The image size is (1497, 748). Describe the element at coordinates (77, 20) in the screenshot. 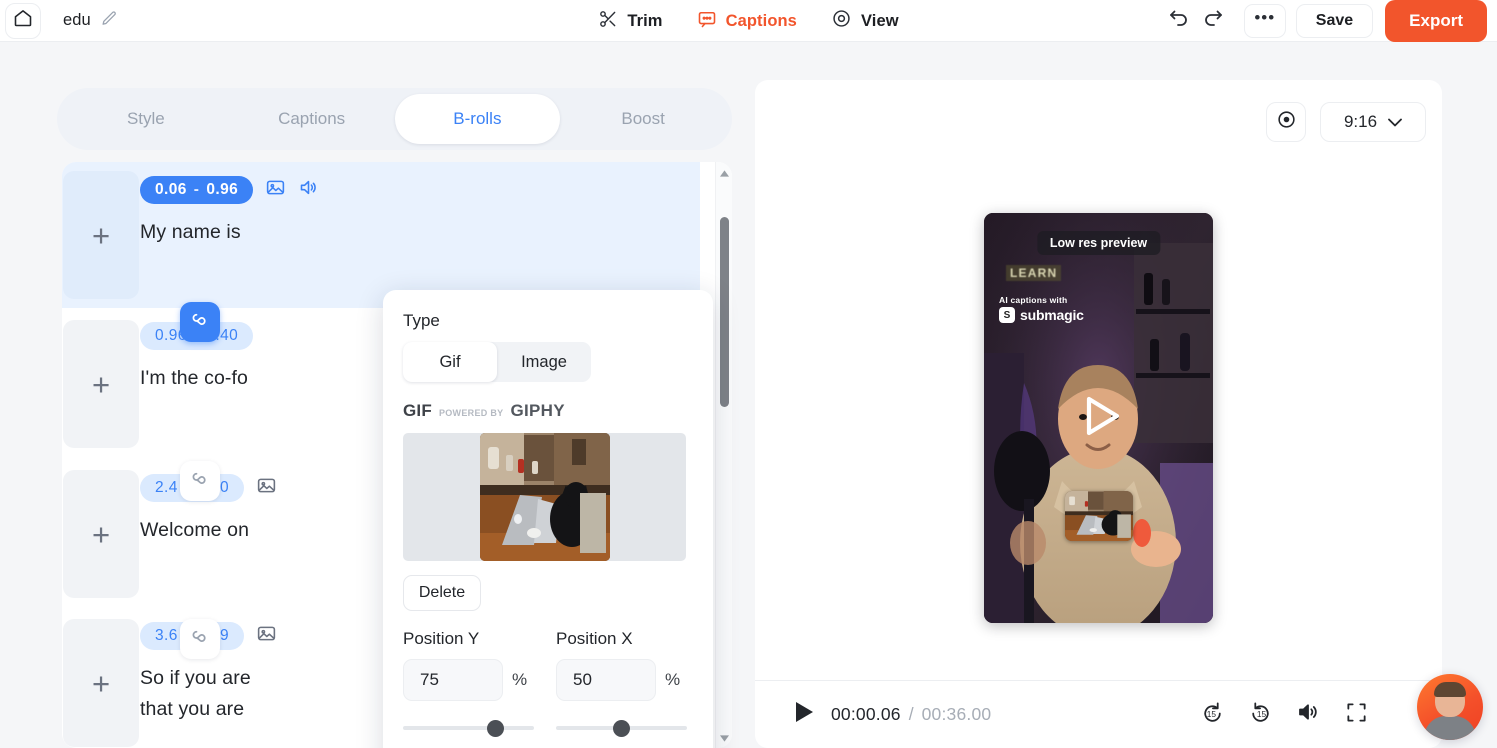

I see `project-name: edu` at that location.